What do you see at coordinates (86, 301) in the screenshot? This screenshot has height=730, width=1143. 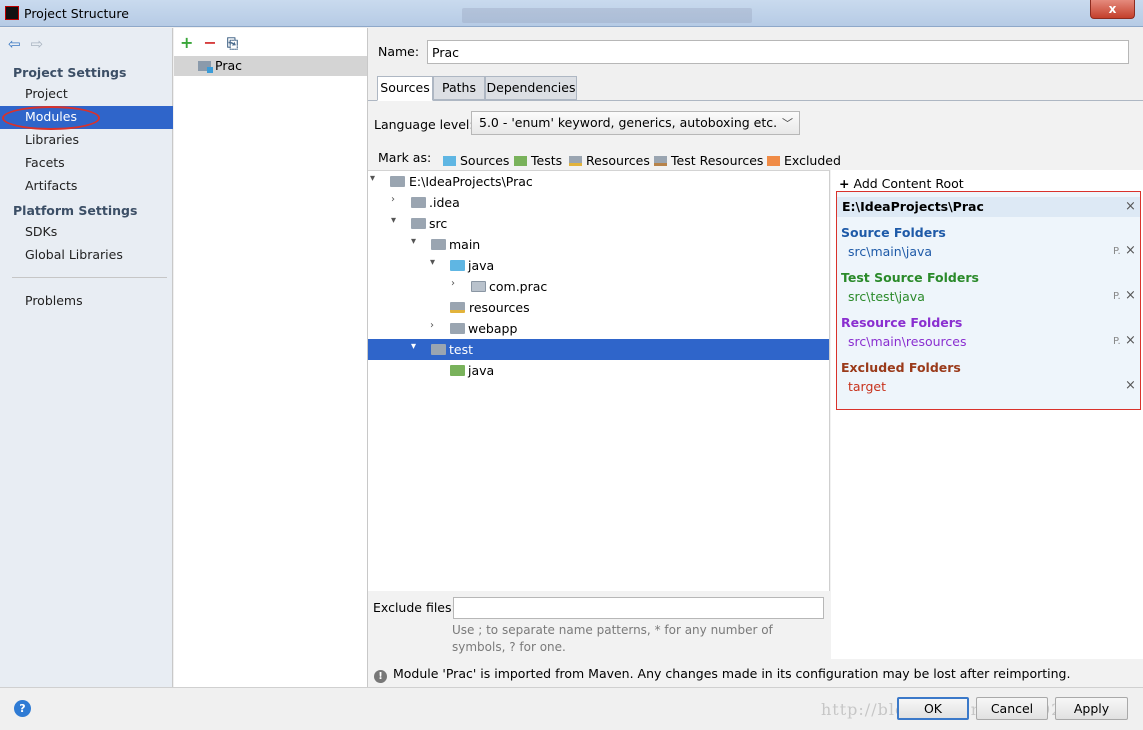 I see `nav-item-problems: Problems` at bounding box center [86, 301].